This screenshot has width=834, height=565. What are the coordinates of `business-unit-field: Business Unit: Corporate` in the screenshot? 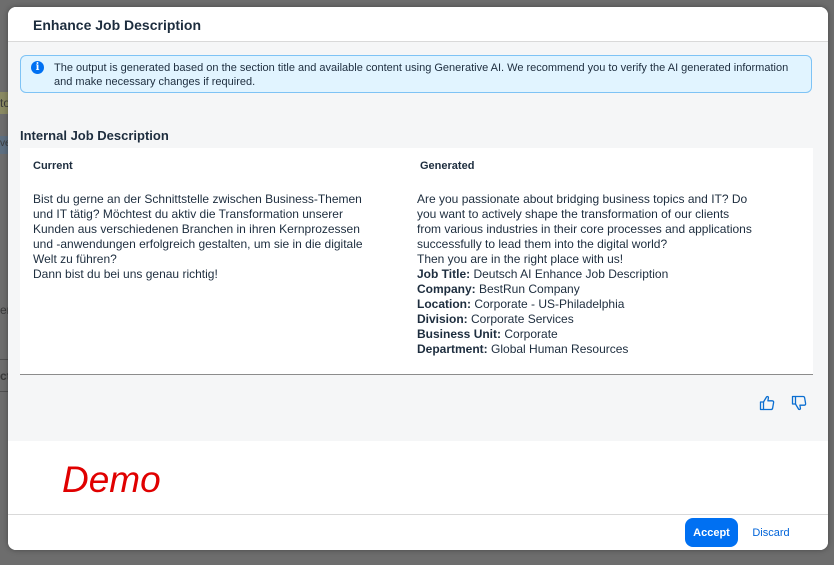 It's located at (584, 334).